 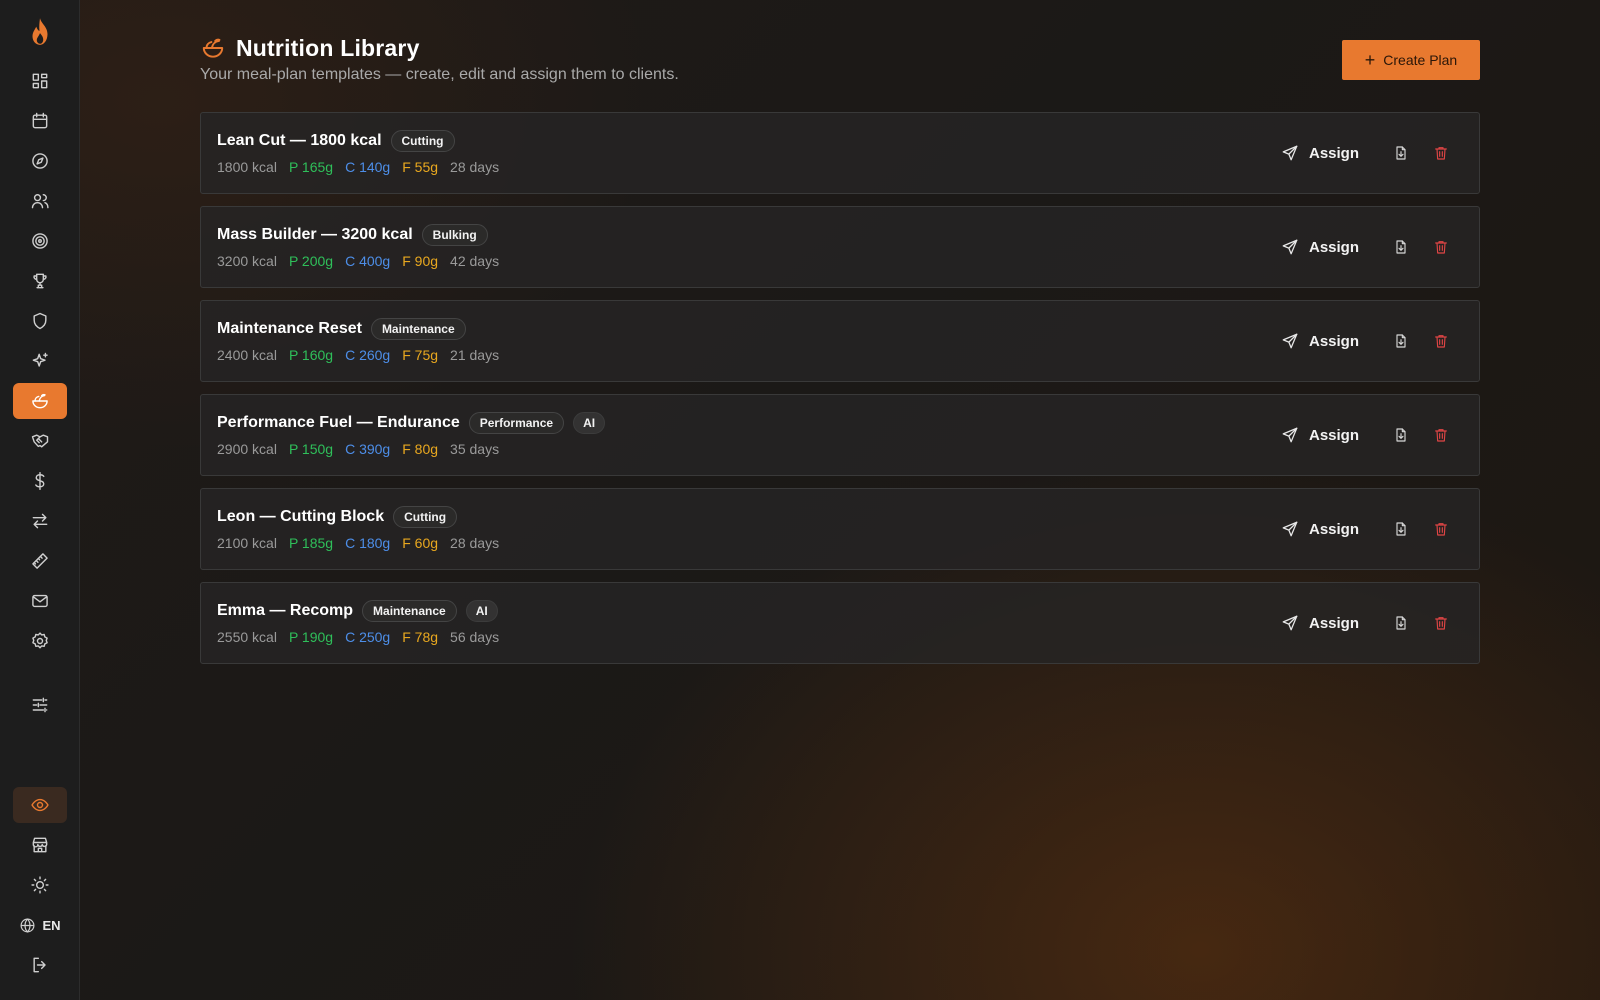 What do you see at coordinates (311, 543) in the screenshot?
I see `plan-protein: P 185g` at bounding box center [311, 543].